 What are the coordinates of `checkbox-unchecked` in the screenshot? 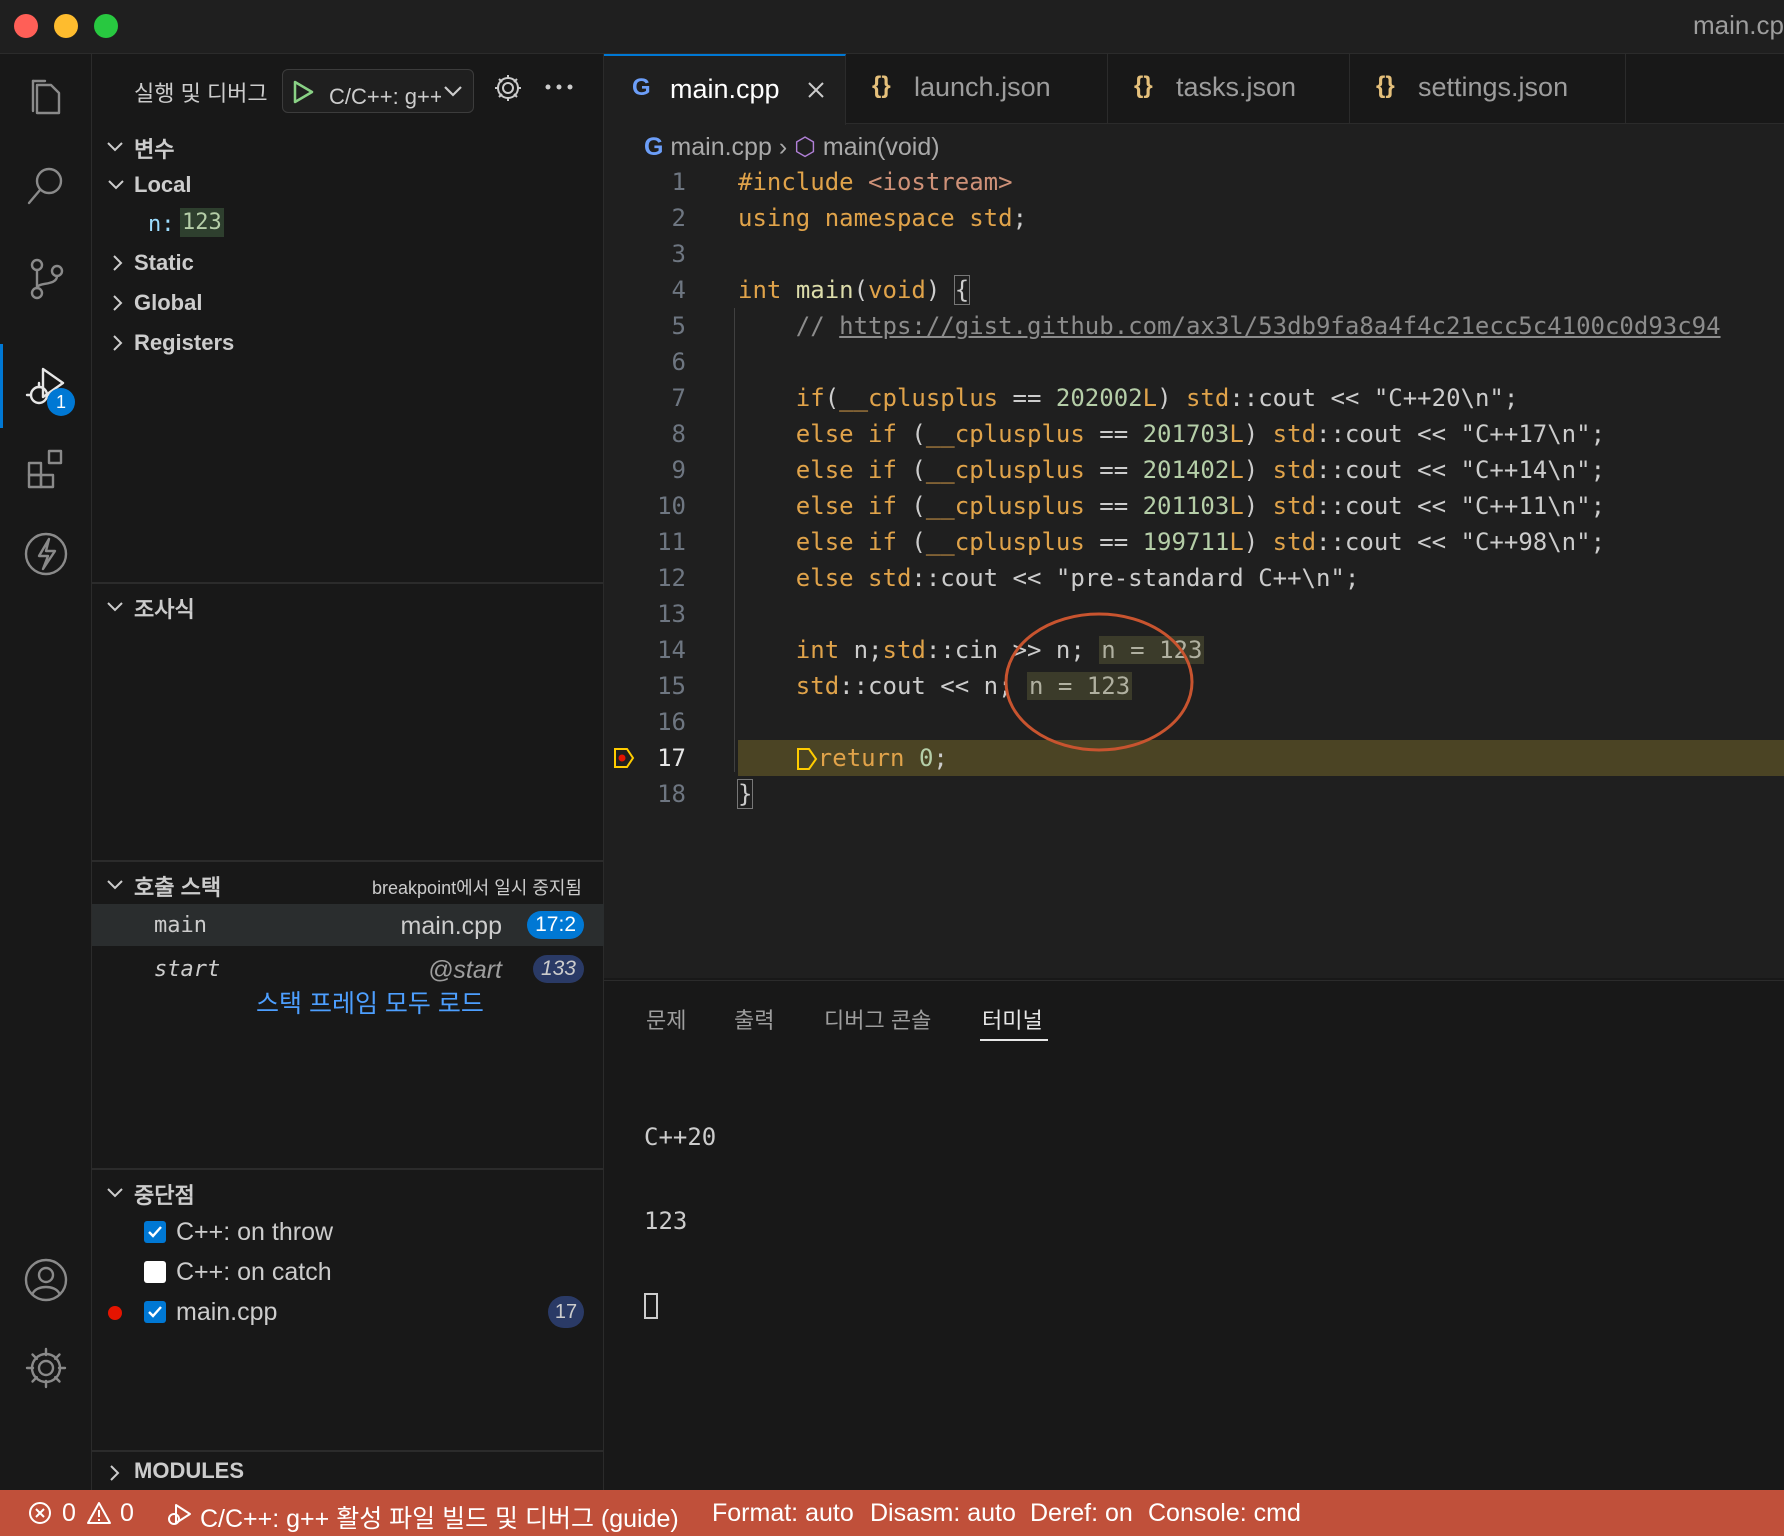 It's located at (155, 1272).